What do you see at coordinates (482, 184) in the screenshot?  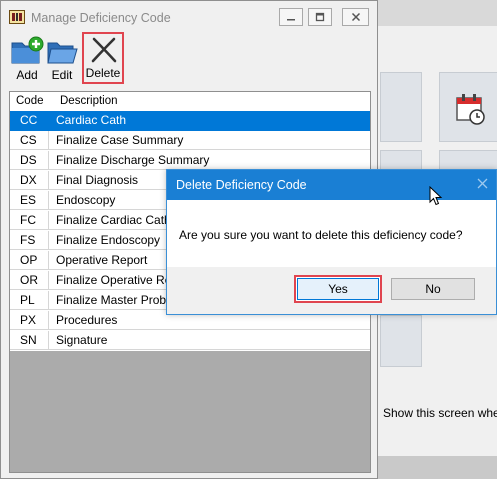 I see `dialog-close-icon` at bounding box center [482, 184].